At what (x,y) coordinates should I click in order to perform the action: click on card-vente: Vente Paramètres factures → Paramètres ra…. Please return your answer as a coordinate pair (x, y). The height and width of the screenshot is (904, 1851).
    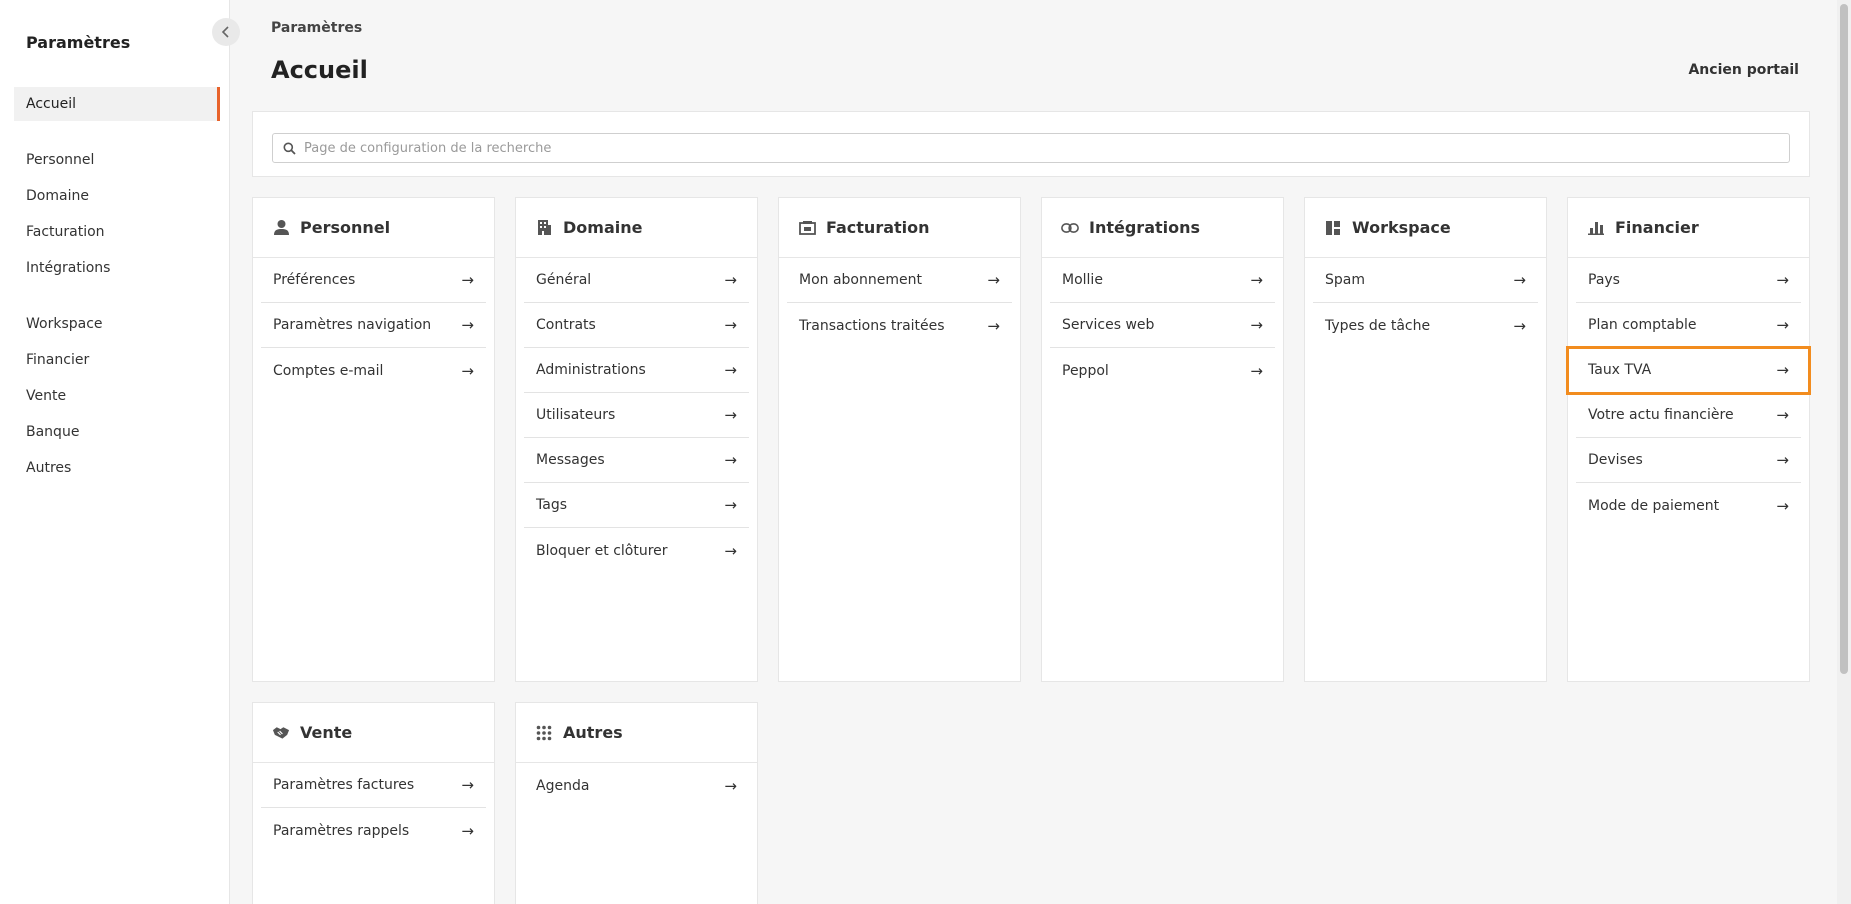
    Looking at the image, I should click on (373, 803).